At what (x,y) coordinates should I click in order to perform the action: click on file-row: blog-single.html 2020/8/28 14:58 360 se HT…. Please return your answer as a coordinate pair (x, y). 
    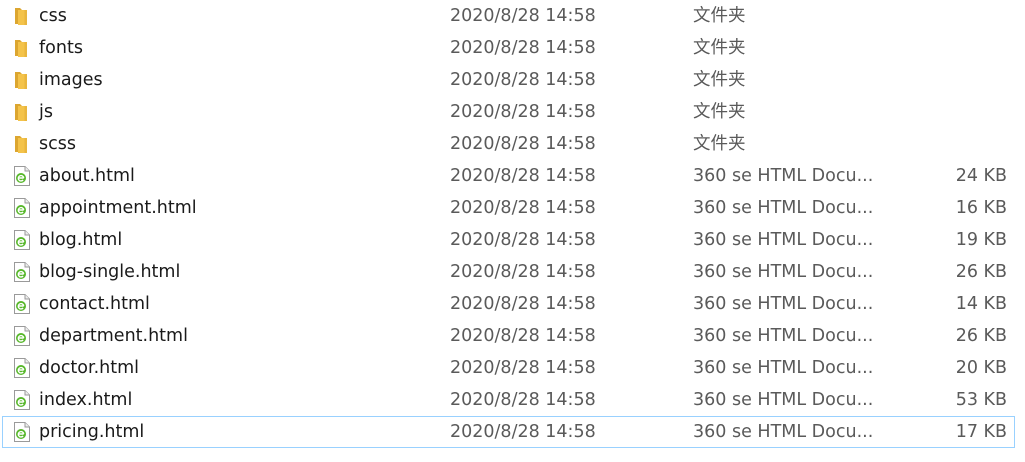
    Looking at the image, I should click on (508, 272).